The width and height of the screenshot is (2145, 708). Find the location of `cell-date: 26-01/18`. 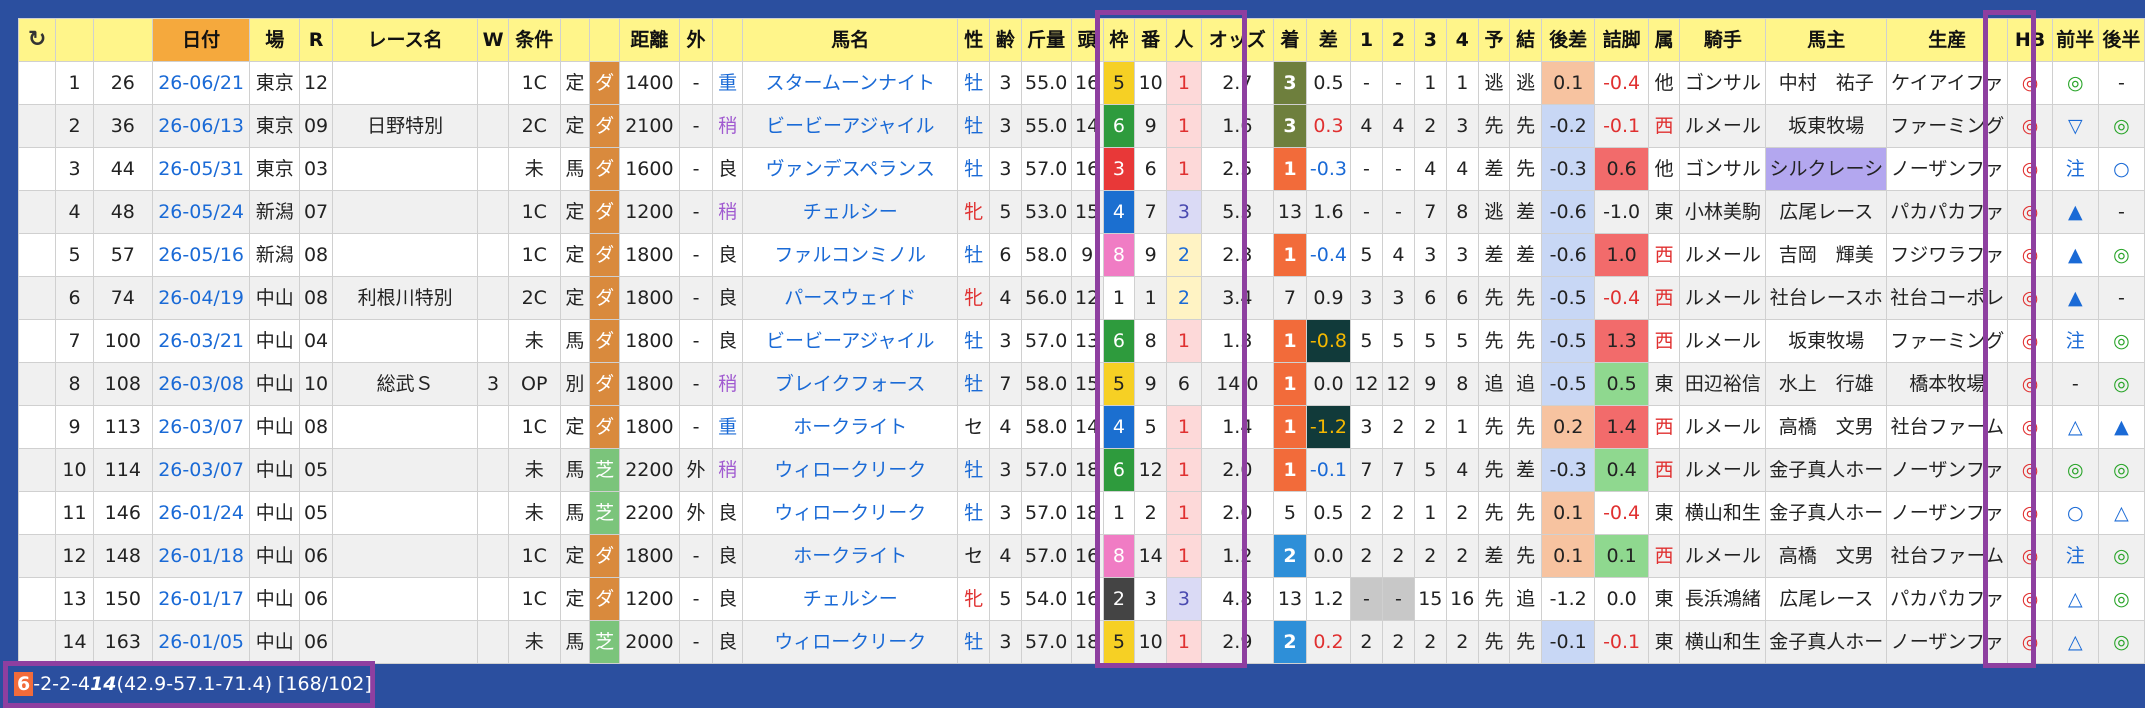

cell-date: 26-01/18 is located at coordinates (201, 556).